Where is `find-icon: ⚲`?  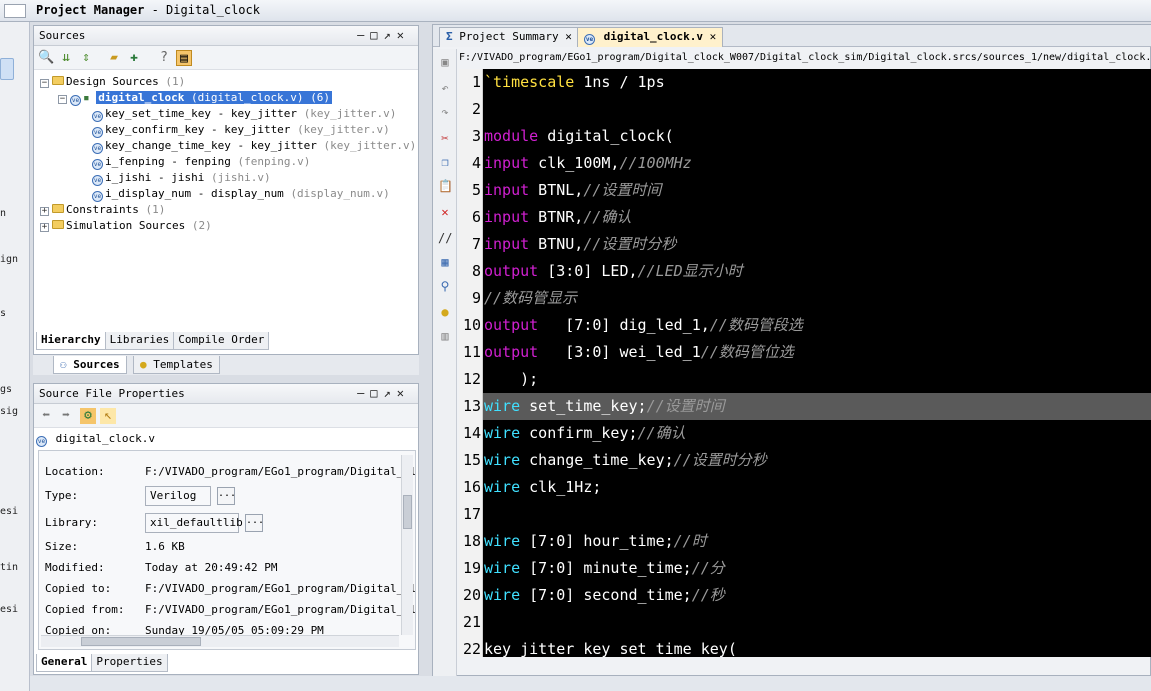 find-icon: ⚲ is located at coordinates (445, 286).